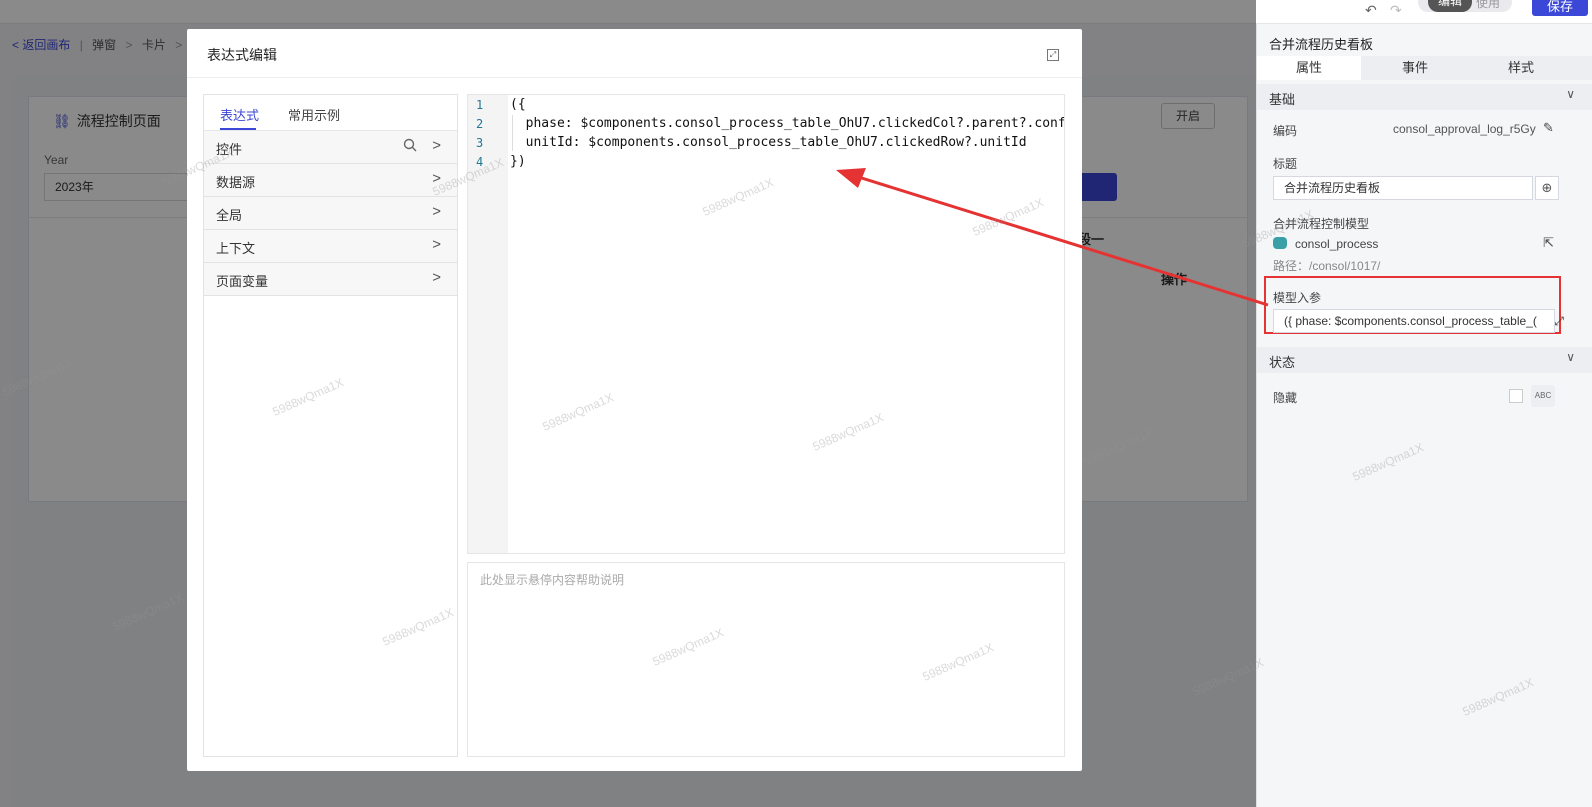 Image resolution: width=1592 pixels, height=807 pixels. Describe the element at coordinates (1285, 131) in the screenshot. I see `code-label: 编码` at that location.